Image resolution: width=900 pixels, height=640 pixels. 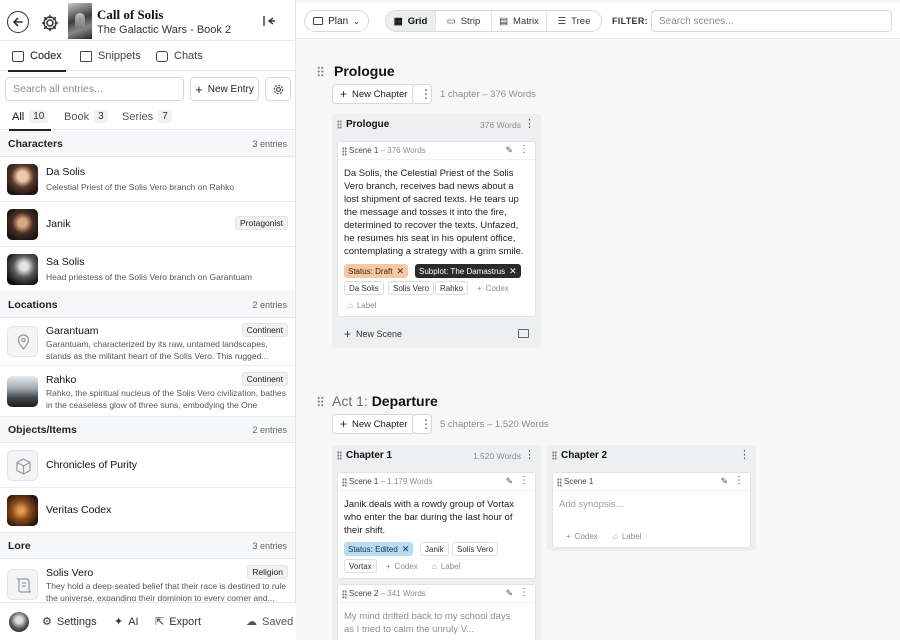 What do you see at coordinates (126, 622) in the screenshot?
I see `ai-button: ✦ AI` at bounding box center [126, 622].